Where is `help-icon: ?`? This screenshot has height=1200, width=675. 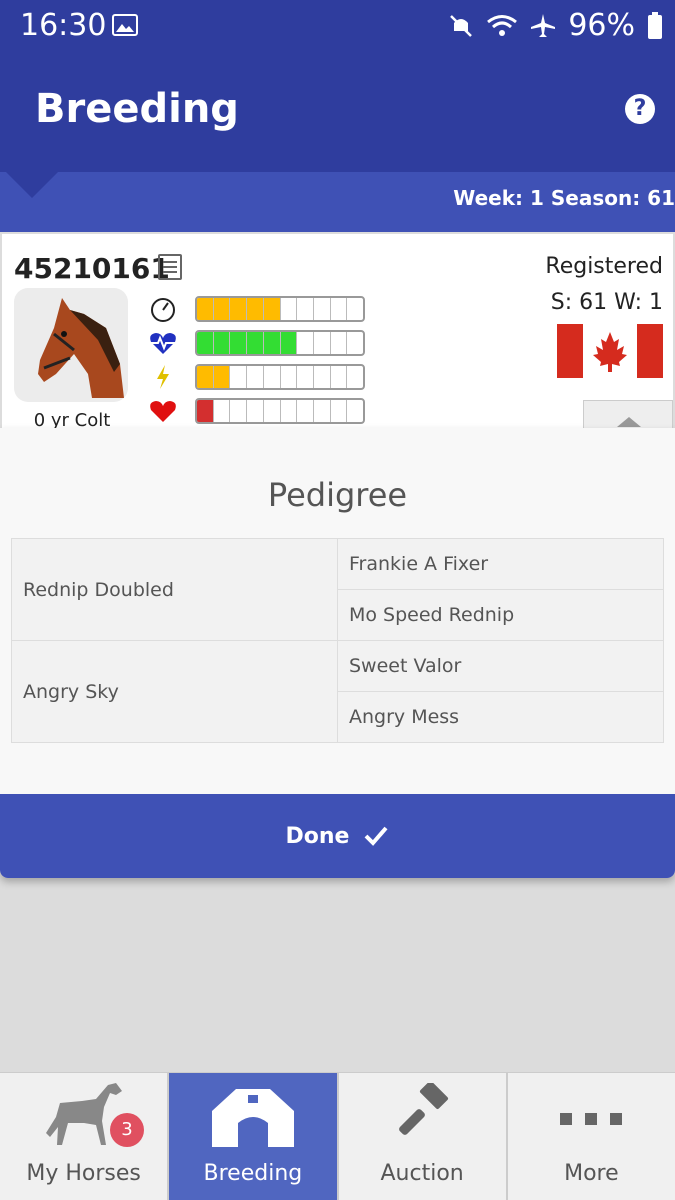 help-icon: ? is located at coordinates (640, 109).